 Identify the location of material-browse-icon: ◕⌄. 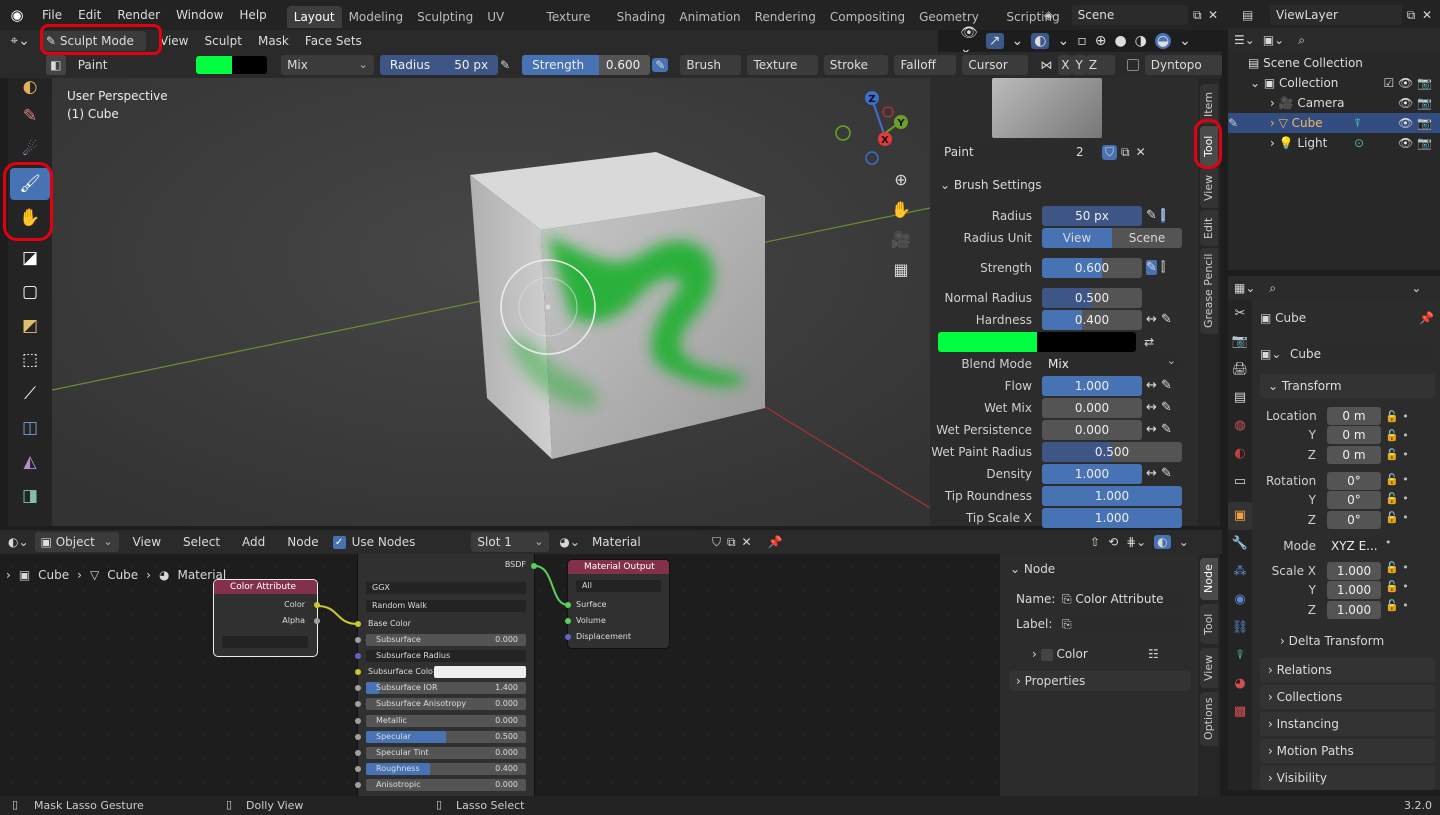
(569, 542).